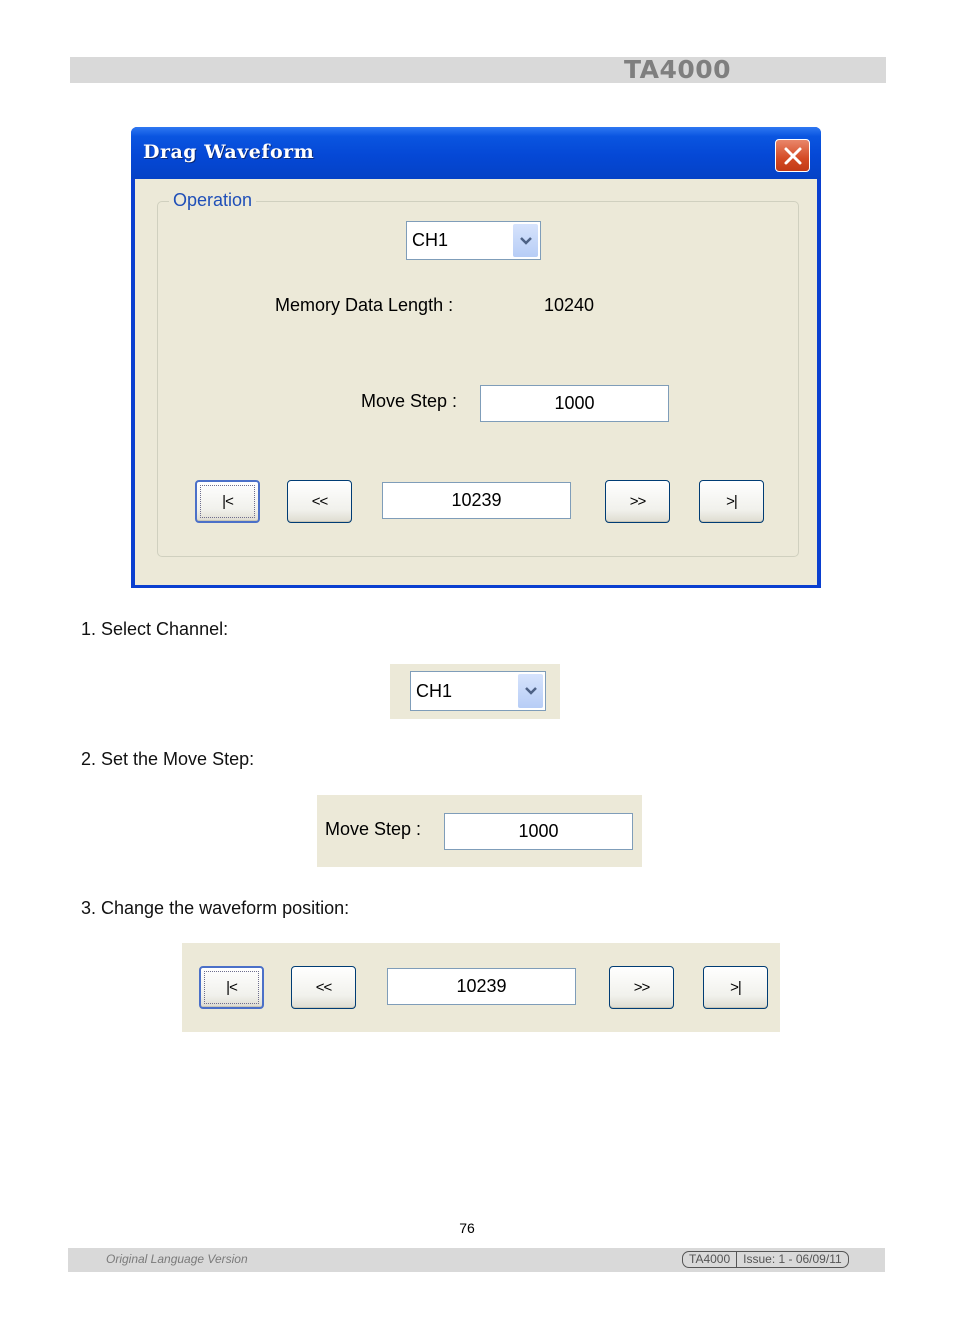 Image resolution: width=954 pixels, height=1336 pixels. I want to click on move-step-input: 1000, so click(574, 403).